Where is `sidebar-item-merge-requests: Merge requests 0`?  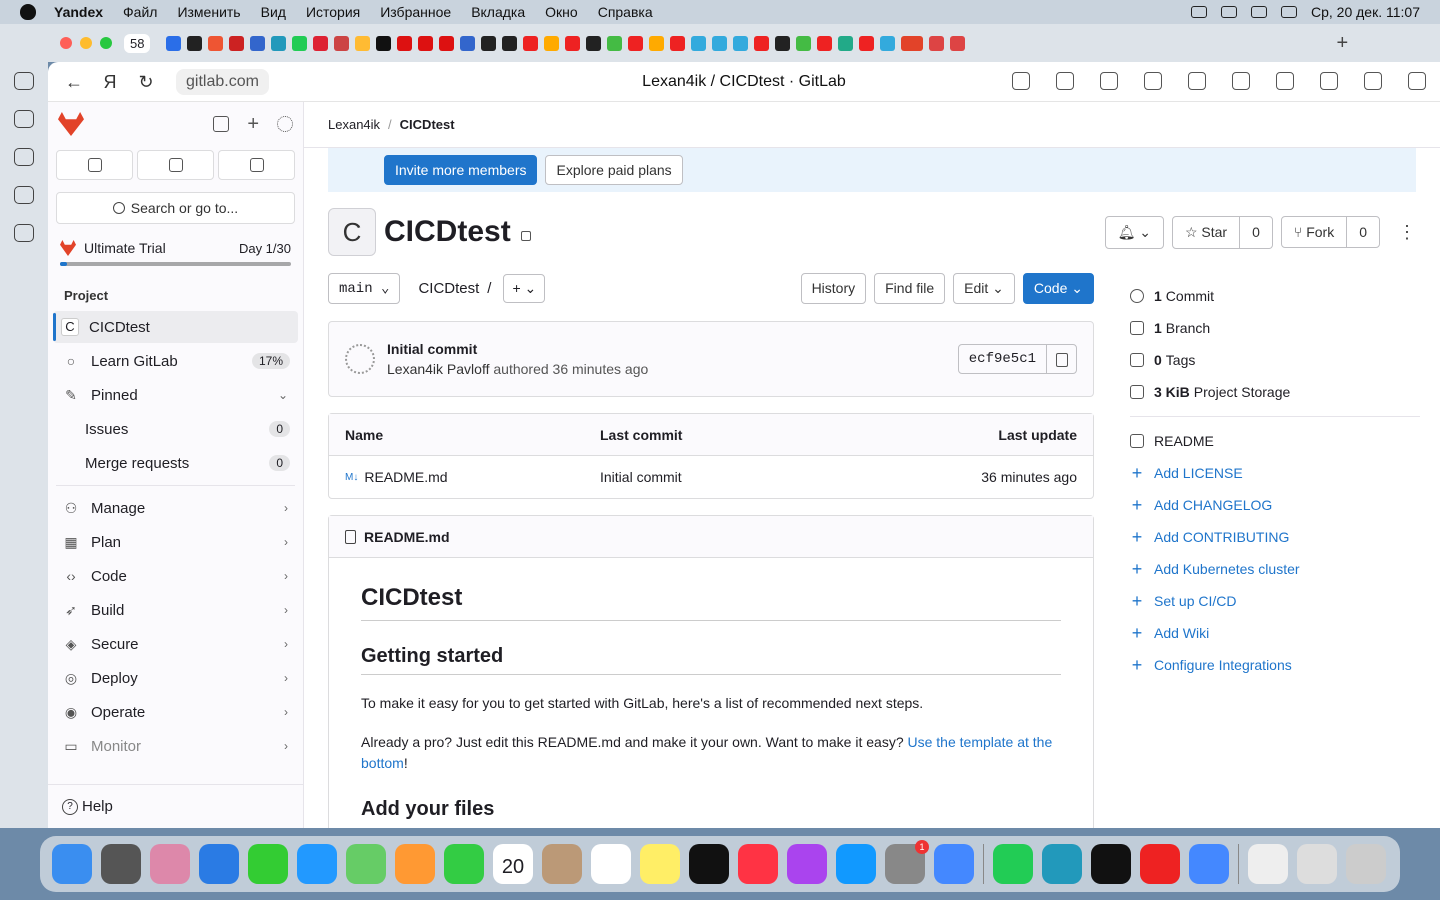
sidebar-item-merge-requests: Merge requests 0 is located at coordinates (175, 463).